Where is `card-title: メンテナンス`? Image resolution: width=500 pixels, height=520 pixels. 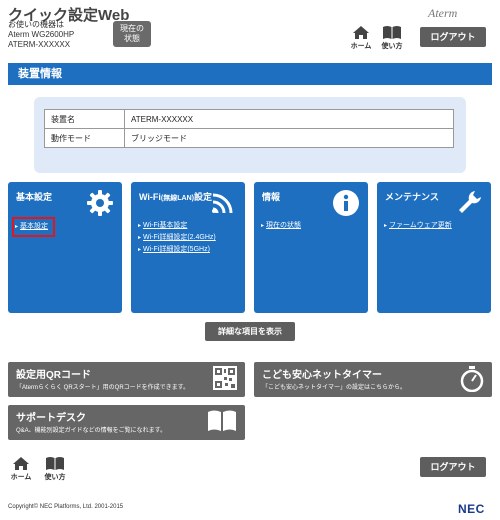
card-title: メンテナンス is located at coordinates (412, 197).